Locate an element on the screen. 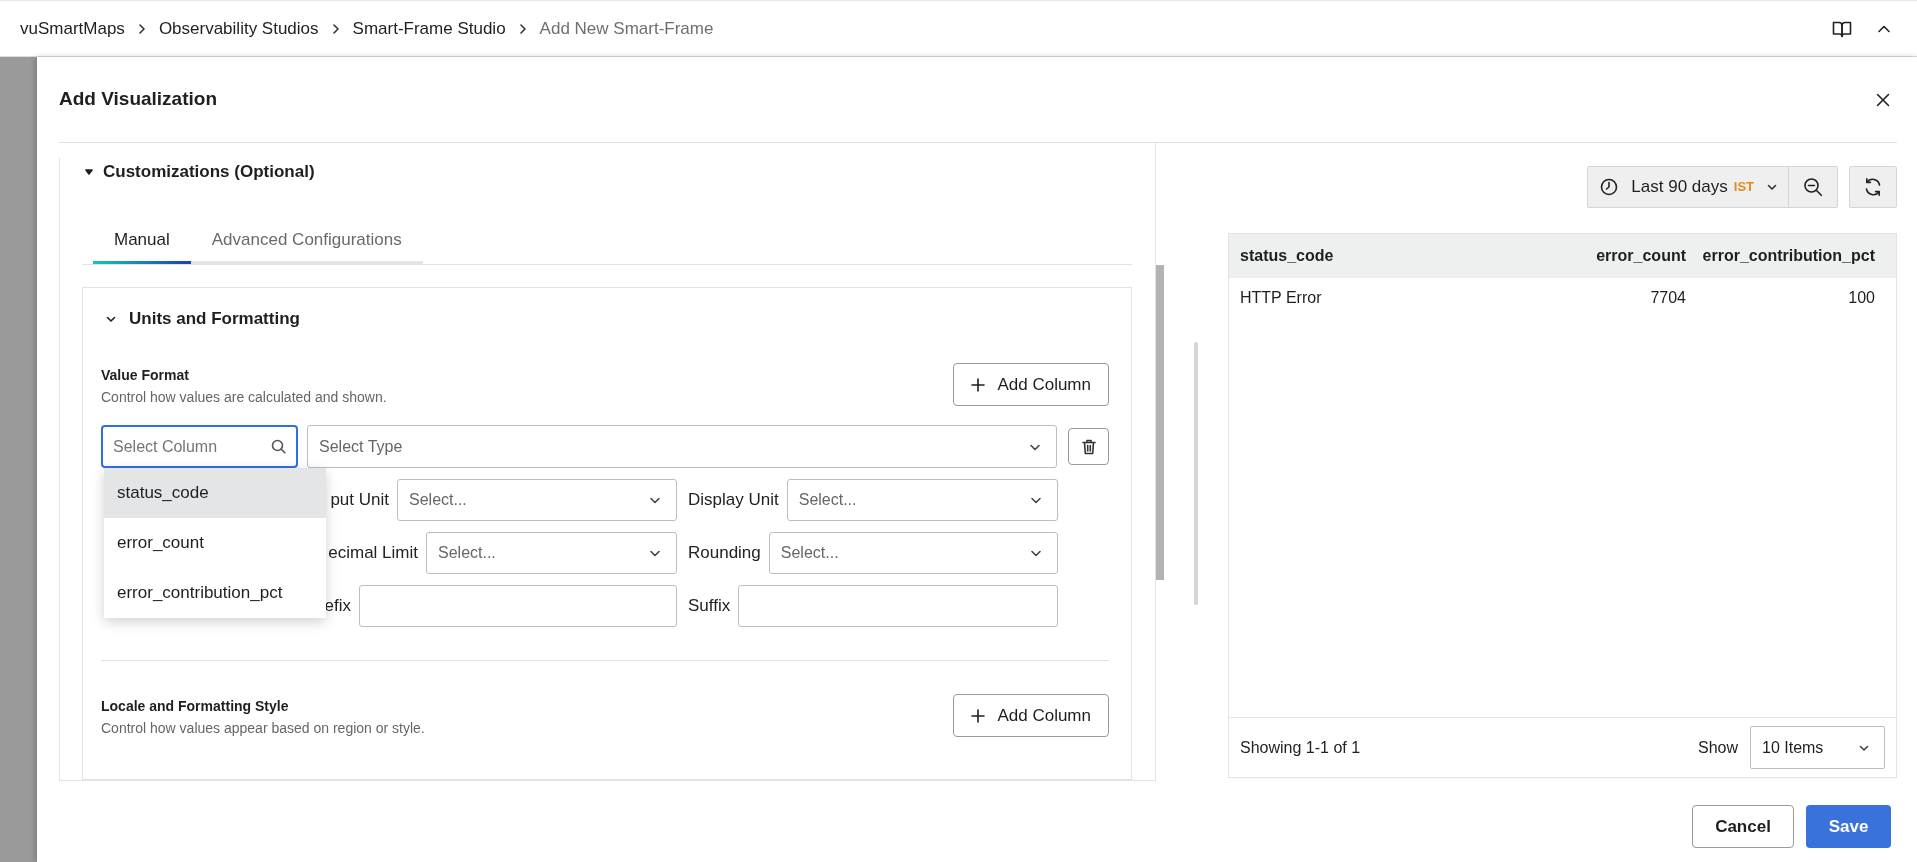  group-description: Control how values appear based on region or style. is located at coordinates (263, 728).